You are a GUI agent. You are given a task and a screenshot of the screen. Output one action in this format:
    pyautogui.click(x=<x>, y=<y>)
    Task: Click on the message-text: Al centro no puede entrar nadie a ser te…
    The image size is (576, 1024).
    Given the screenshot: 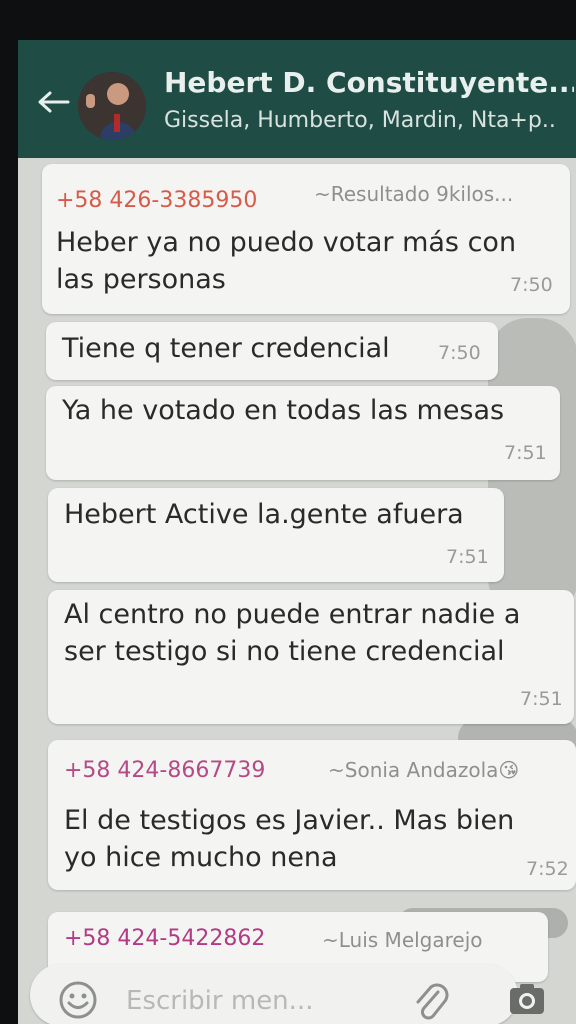 What is the action you would take?
    pyautogui.click(x=292, y=633)
    